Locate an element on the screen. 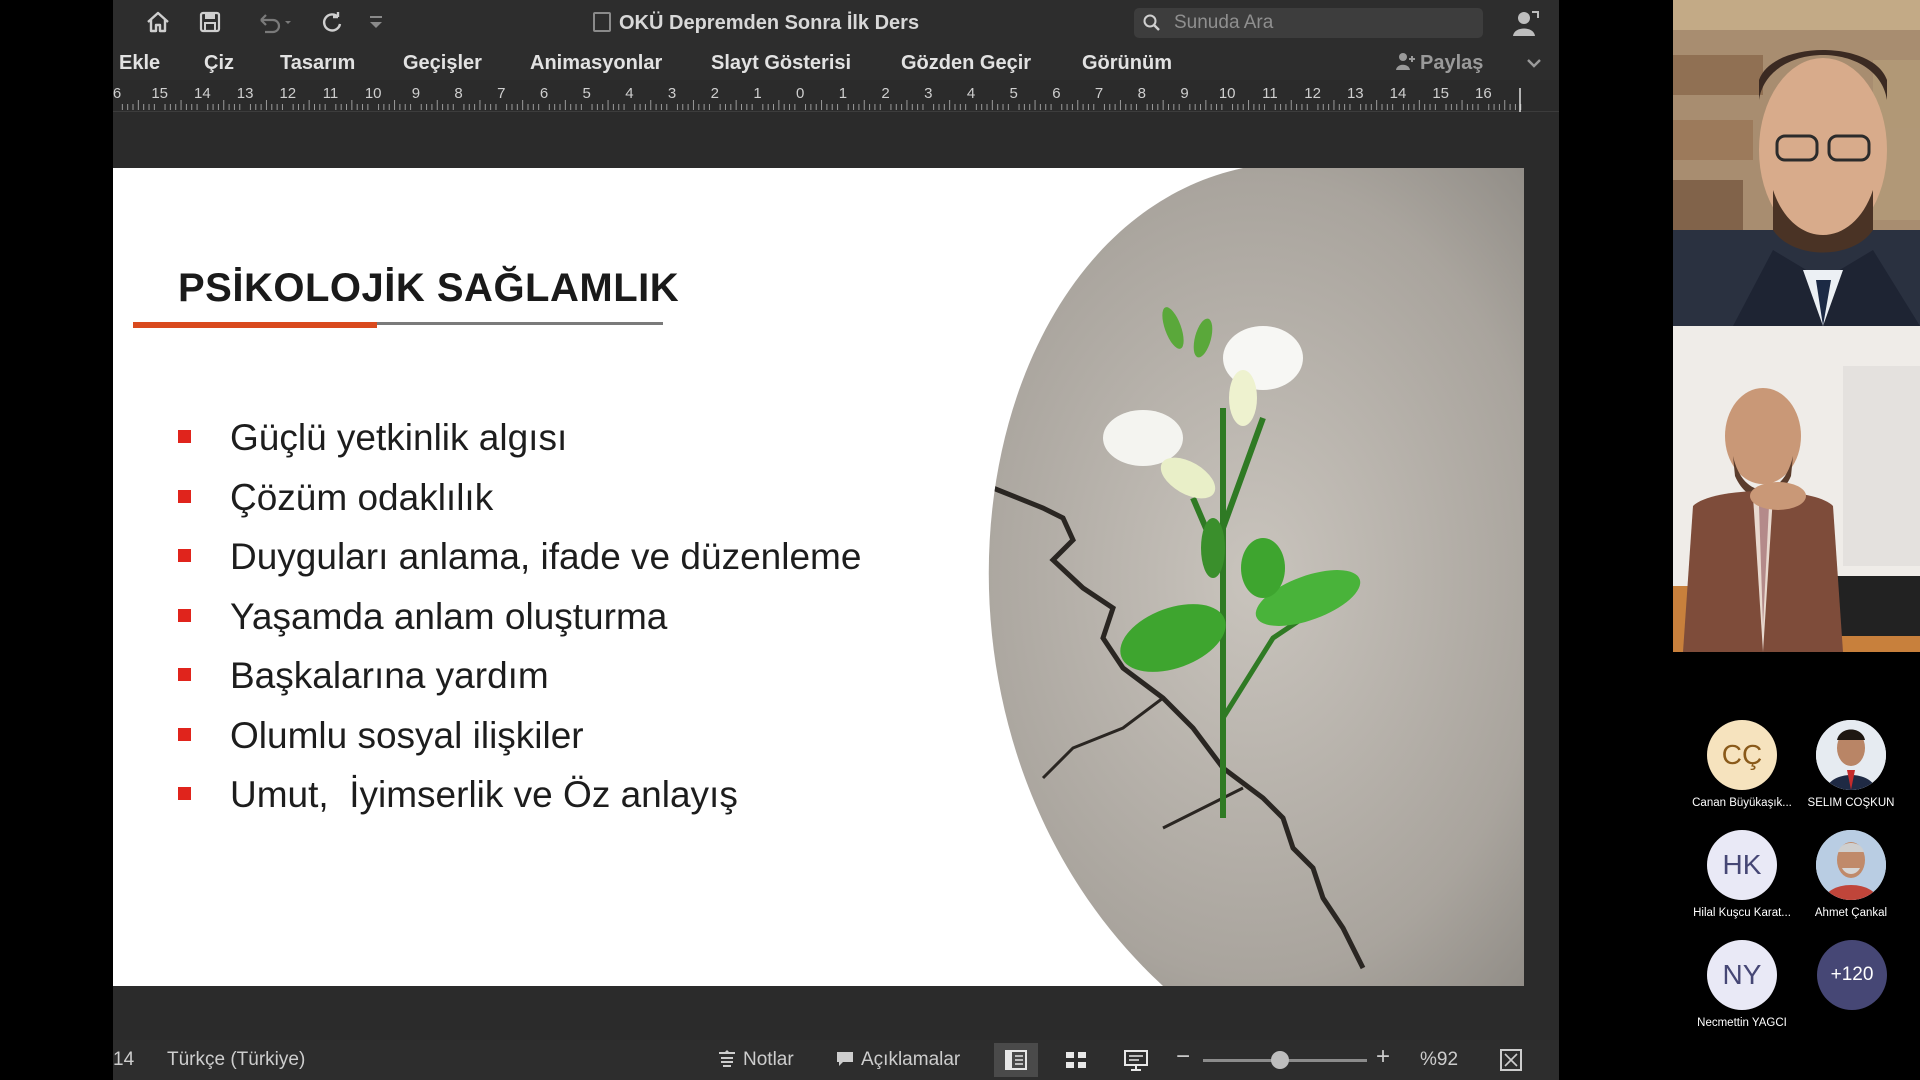 The image size is (1920, 1080). bullet-text: Başkalarına yardım is located at coordinates (389, 675).